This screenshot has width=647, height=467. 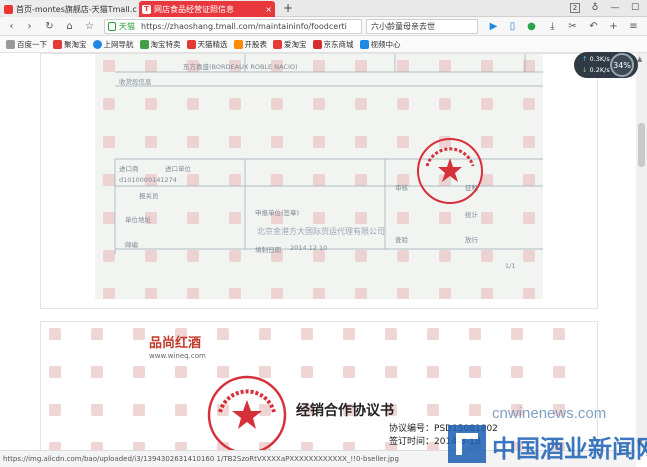 I want to click on tmall-favicon-icon, so click(x=8, y=9).